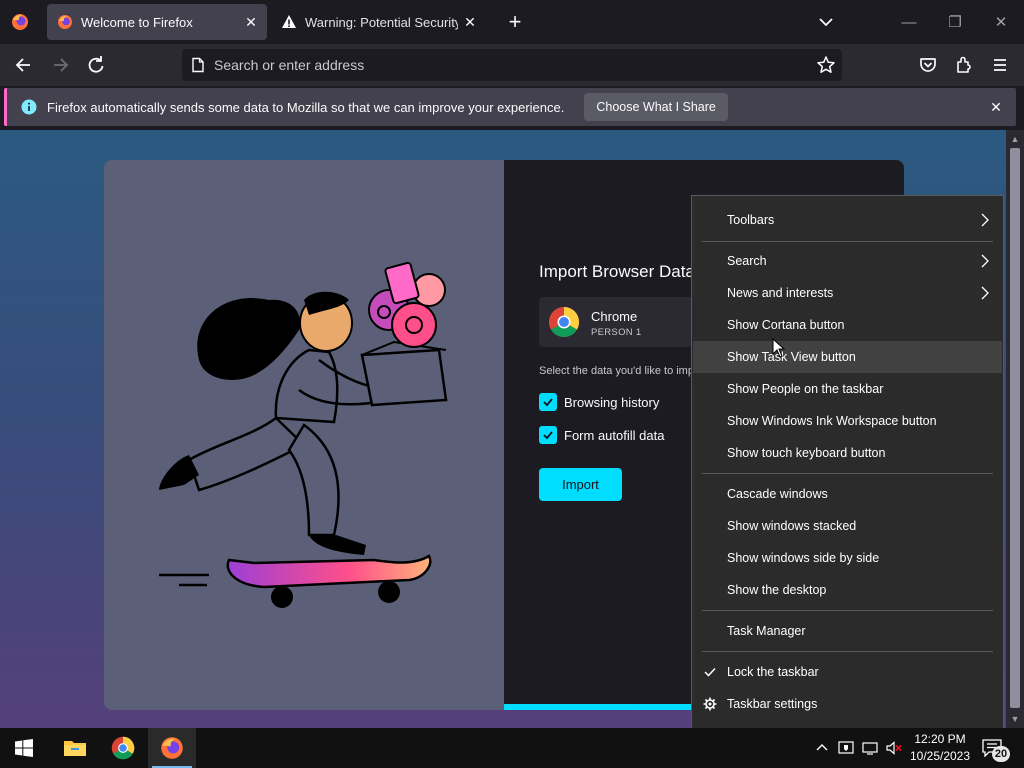  Describe the element at coordinates (847, 704) in the screenshot. I see `menu-item-taskbar-settings: Taskbar settings` at that location.